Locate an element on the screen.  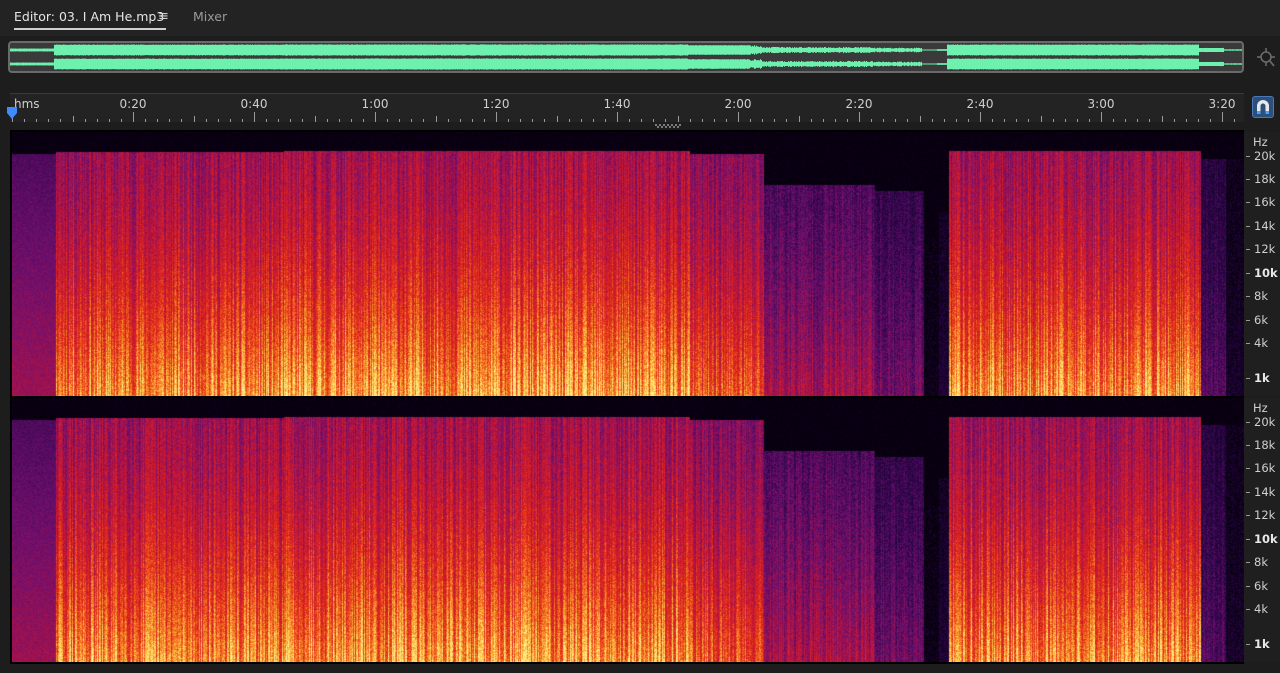
editor-tab-bar: Editor: 03. I Am He.mp3 ≡ Mixer is located at coordinates (640, 18).